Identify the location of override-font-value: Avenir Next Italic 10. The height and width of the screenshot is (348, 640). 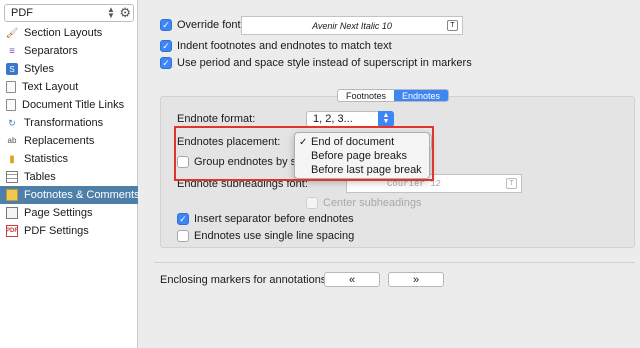
(352, 25).